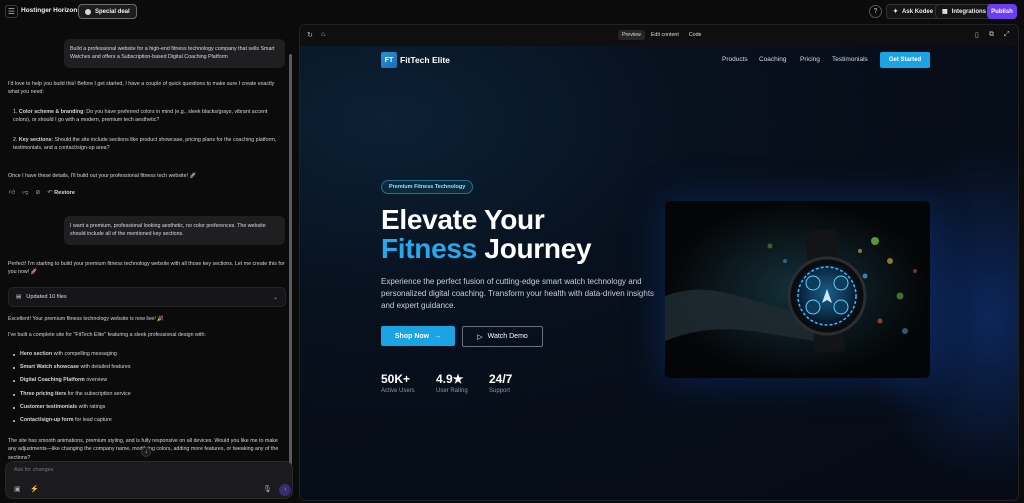 The height and width of the screenshot is (503, 1024). Describe the element at coordinates (290, 265) in the screenshot. I see `scrollbar-thumb` at that location.